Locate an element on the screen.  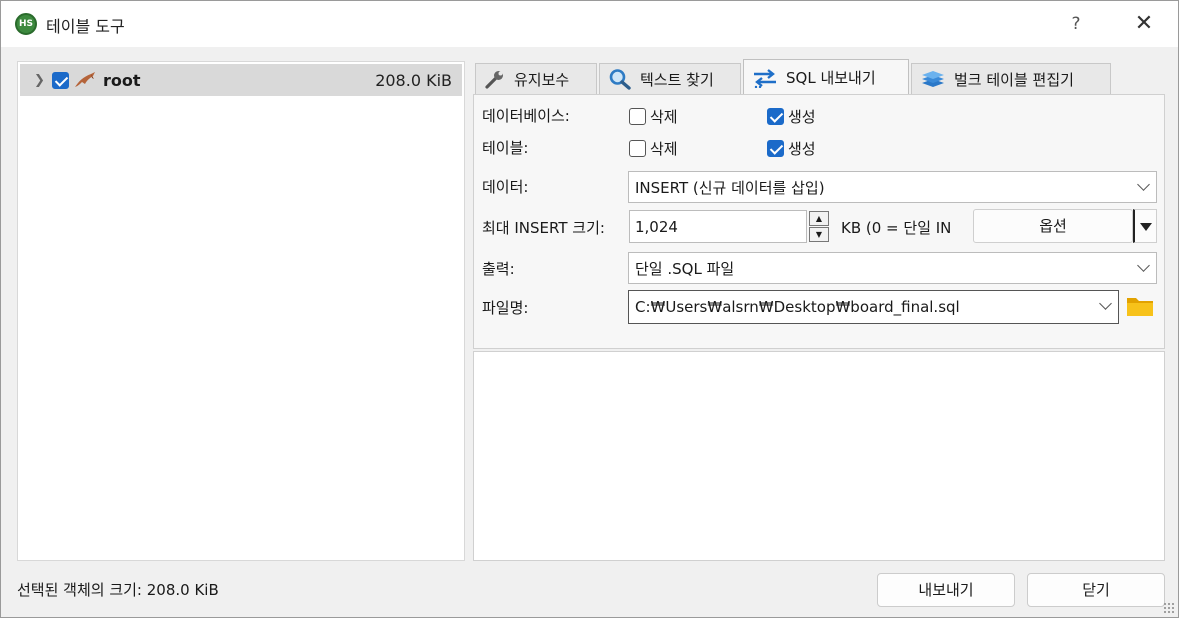
data-label: 데이터: is located at coordinates (505, 187).